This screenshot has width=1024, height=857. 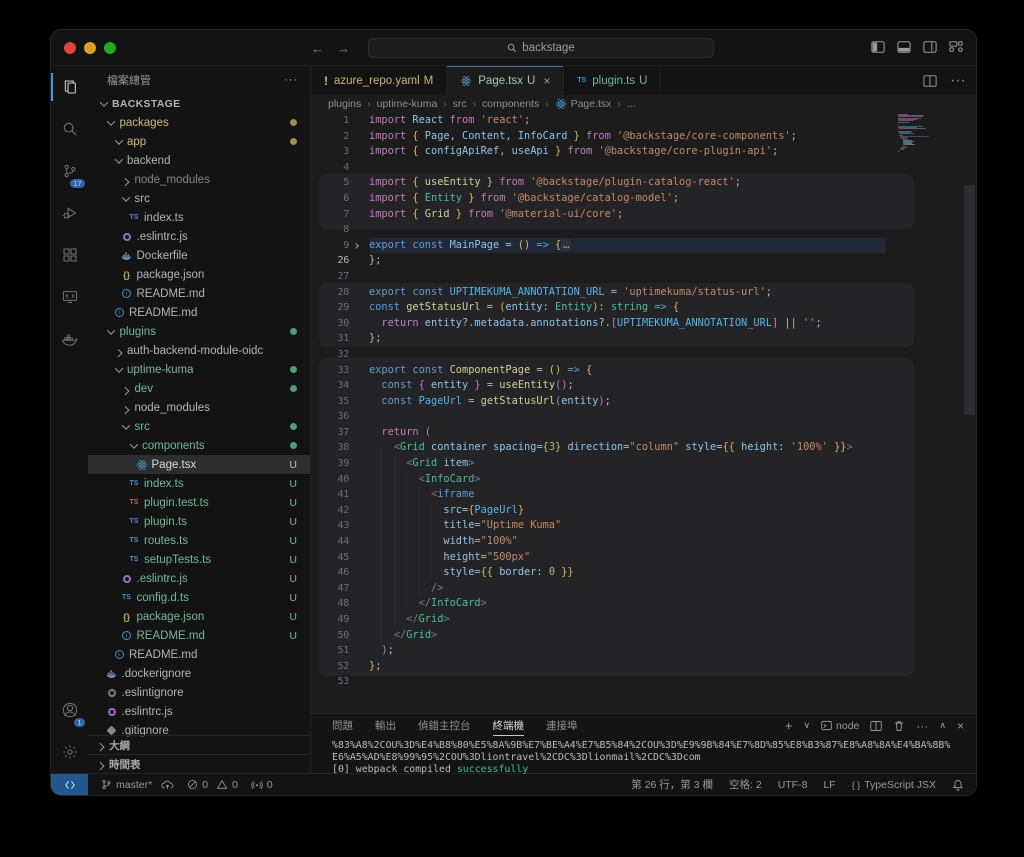 I want to click on explorer-actions-icon: ···, so click(x=291, y=80).